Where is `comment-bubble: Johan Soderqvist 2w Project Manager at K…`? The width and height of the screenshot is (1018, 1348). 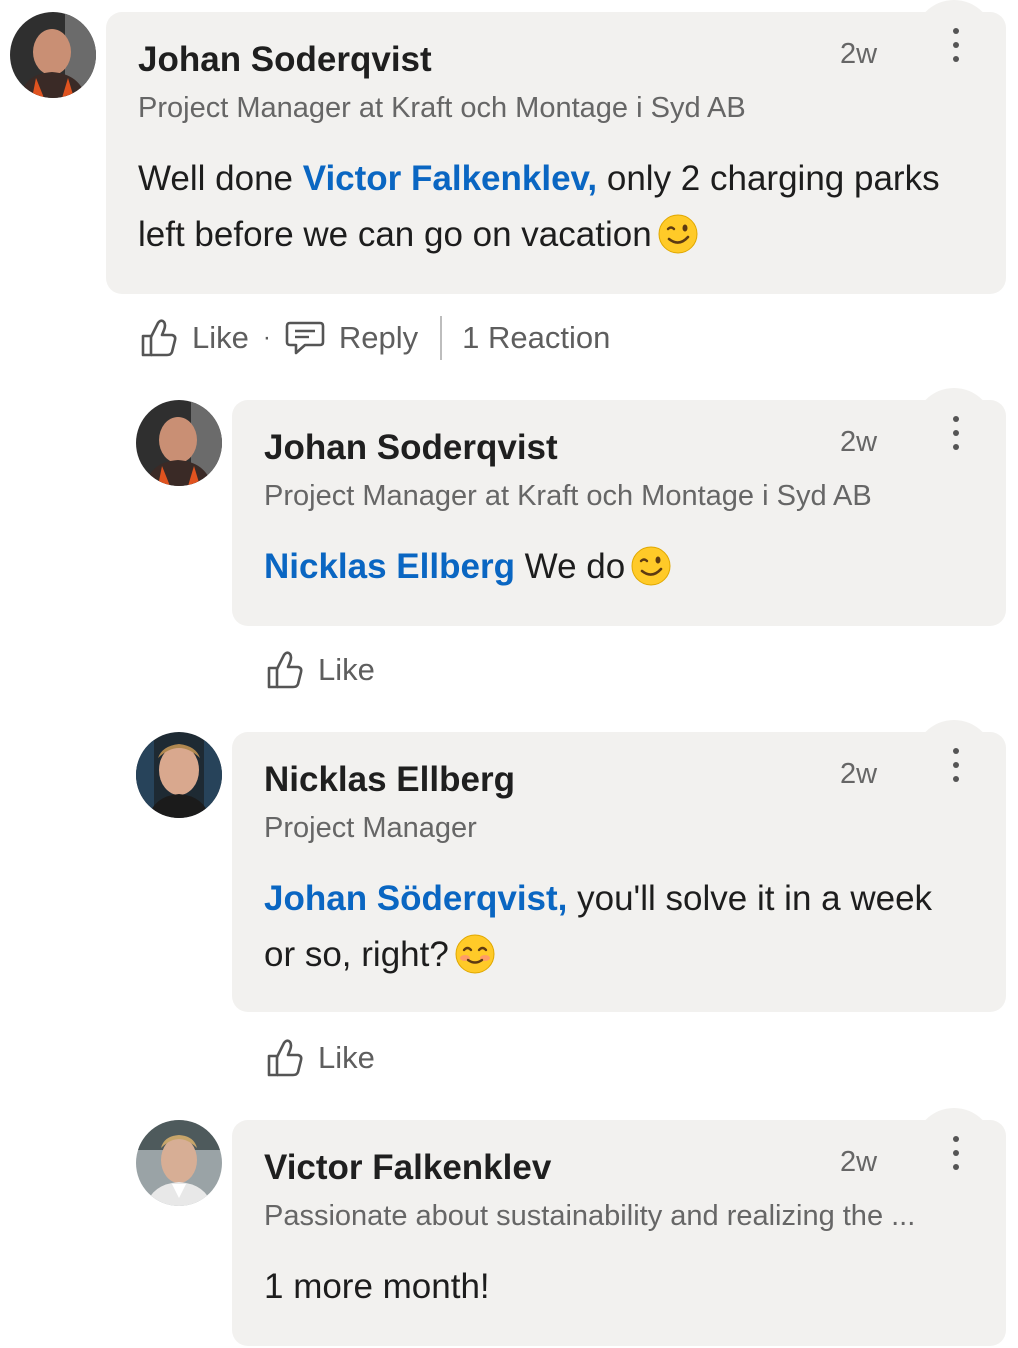 comment-bubble: Johan Soderqvist 2w Project Manager at K… is located at coordinates (619, 507).